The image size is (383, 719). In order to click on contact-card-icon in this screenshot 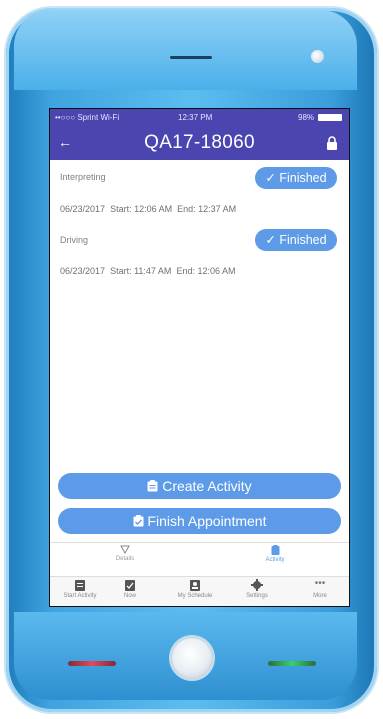, I will do `click(195, 585)`.